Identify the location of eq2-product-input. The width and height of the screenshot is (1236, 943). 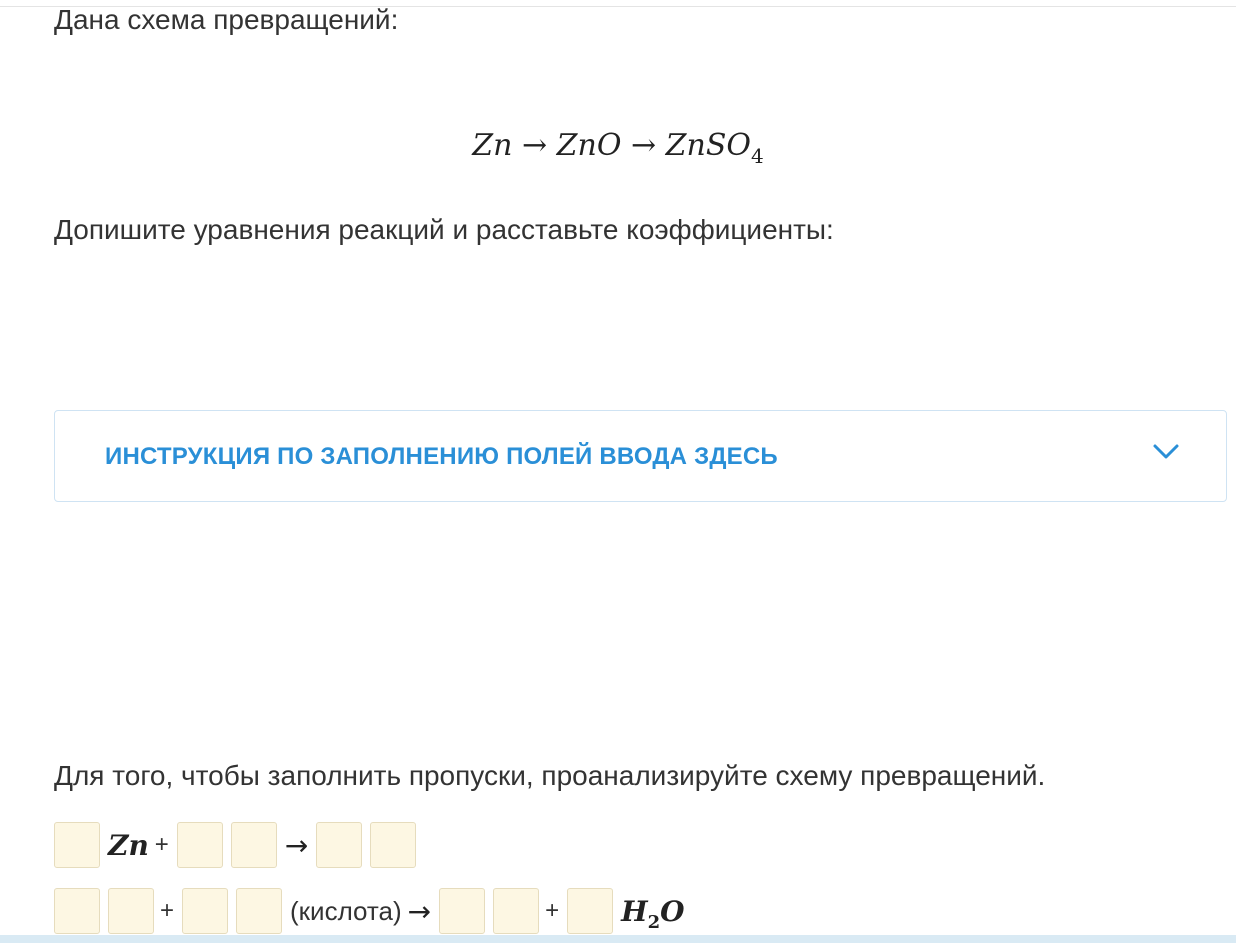
(516, 911).